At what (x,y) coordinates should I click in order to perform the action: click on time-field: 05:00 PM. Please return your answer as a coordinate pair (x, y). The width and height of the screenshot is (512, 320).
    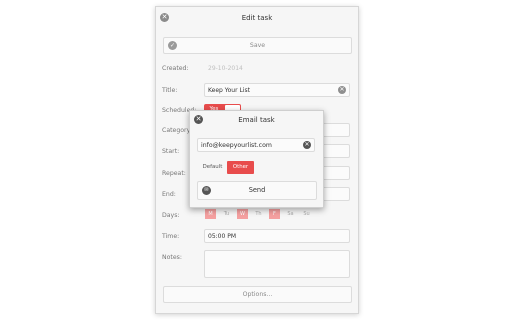
    Looking at the image, I should click on (277, 236).